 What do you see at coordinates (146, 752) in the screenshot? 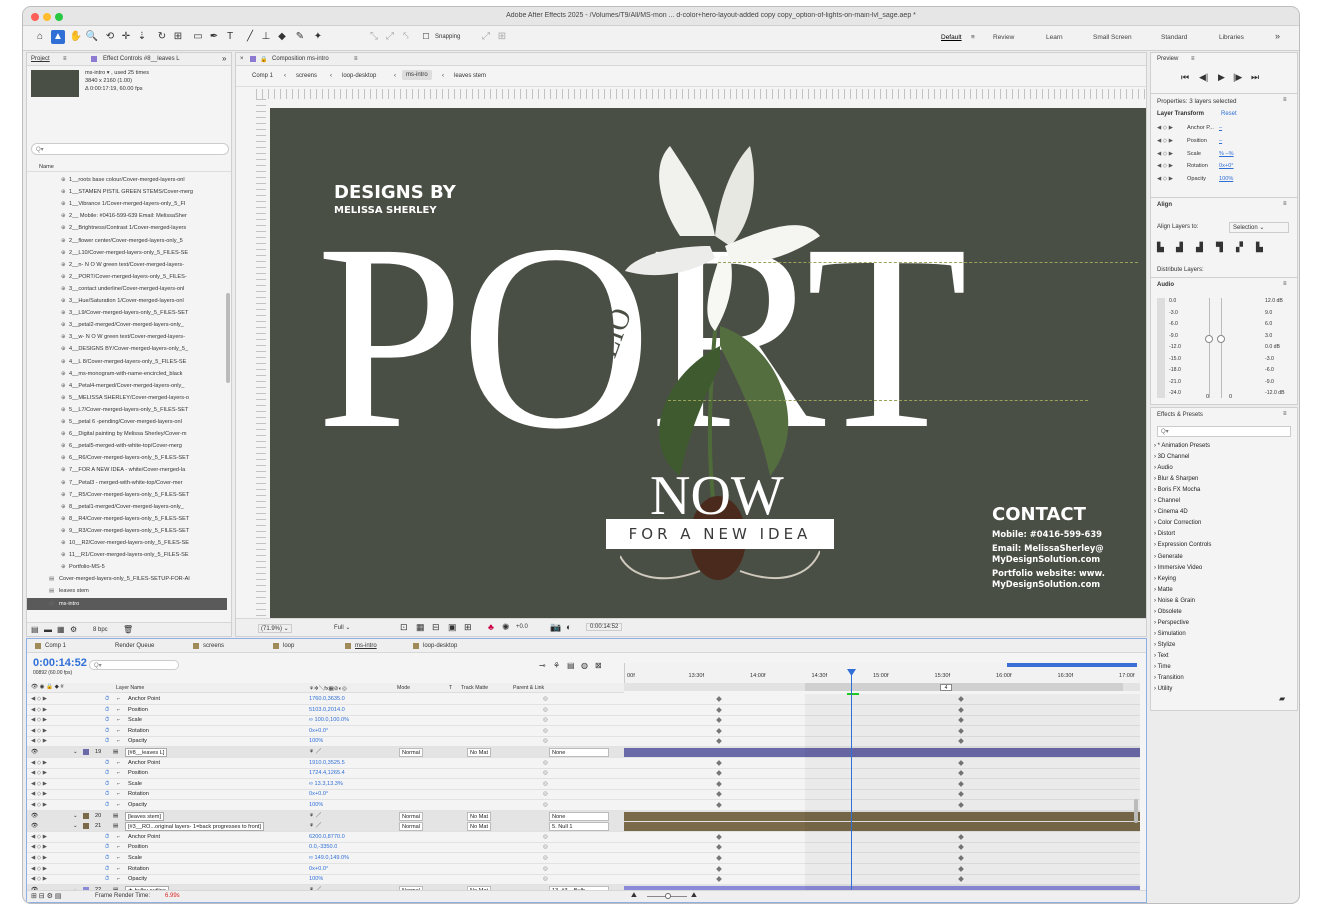
I see `layer-name: [#8__leaves L]` at bounding box center [146, 752].